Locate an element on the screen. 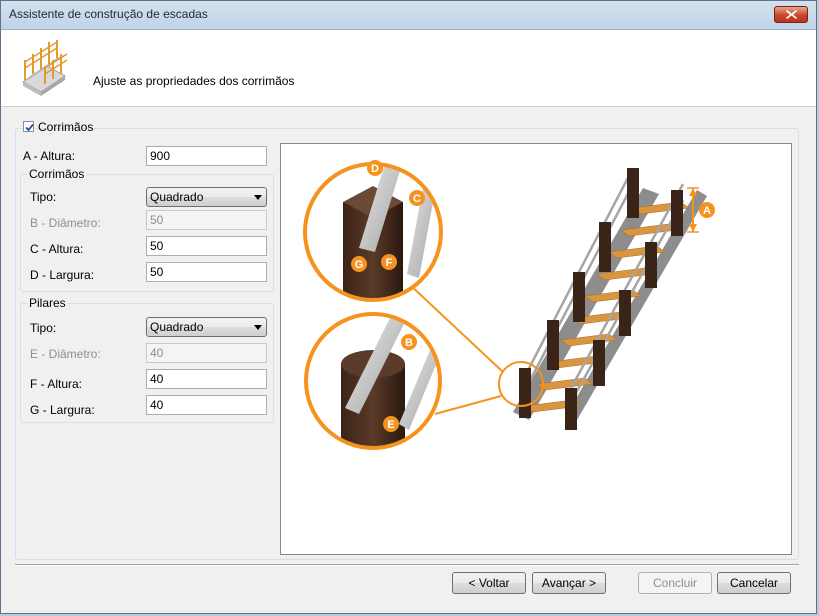 This screenshot has height=616, width=819. rail-height-input is located at coordinates (206, 246).